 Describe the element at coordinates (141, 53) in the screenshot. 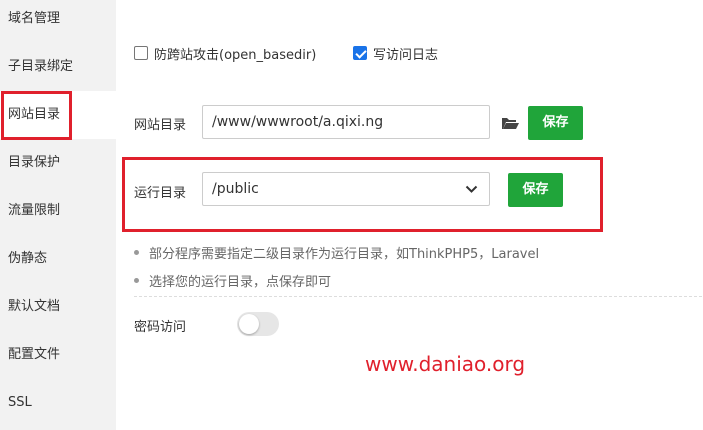

I see `open-basedir-checkbox` at that location.